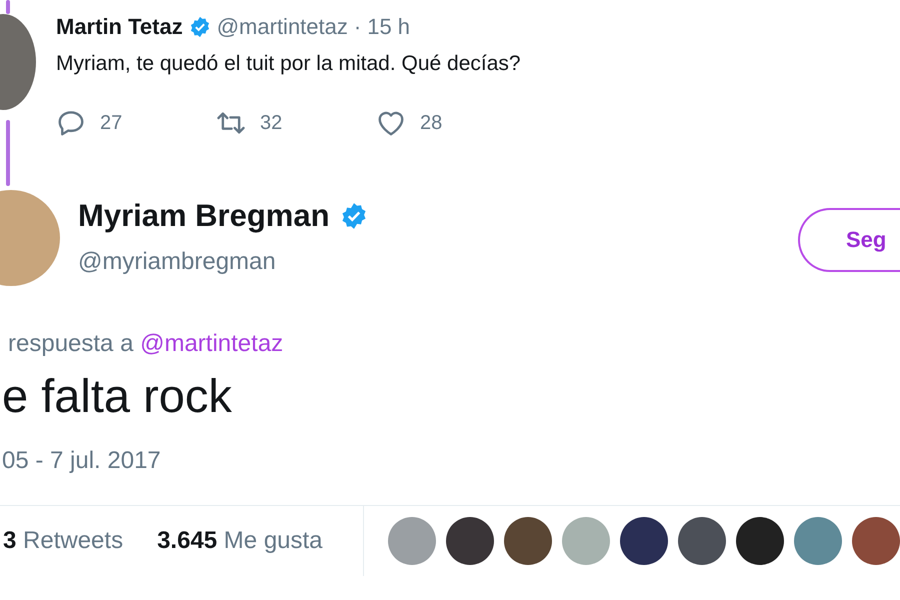 The width and height of the screenshot is (900, 600). What do you see at coordinates (849, 240) in the screenshot?
I see `follow-button: Seg` at bounding box center [849, 240].